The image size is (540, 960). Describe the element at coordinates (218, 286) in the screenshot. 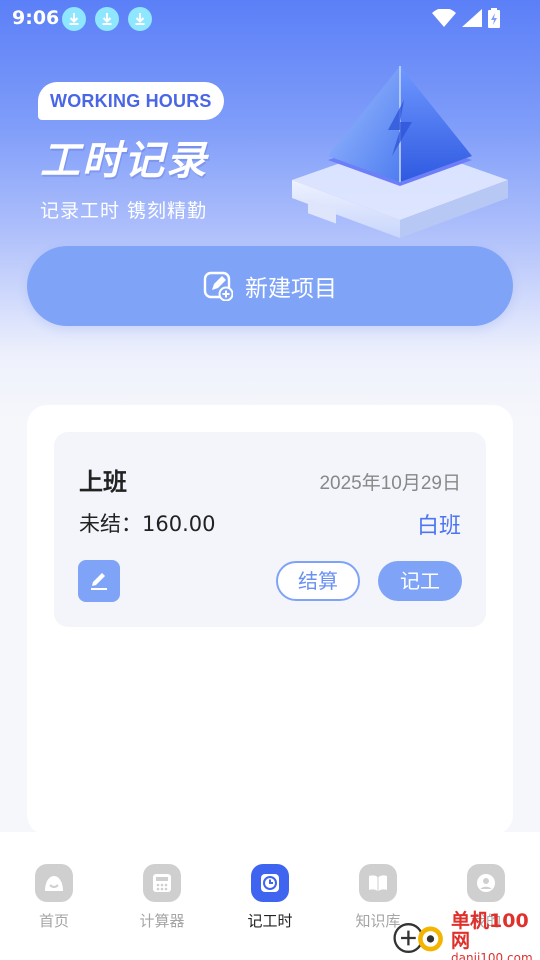

I see `add-note-icon` at that location.